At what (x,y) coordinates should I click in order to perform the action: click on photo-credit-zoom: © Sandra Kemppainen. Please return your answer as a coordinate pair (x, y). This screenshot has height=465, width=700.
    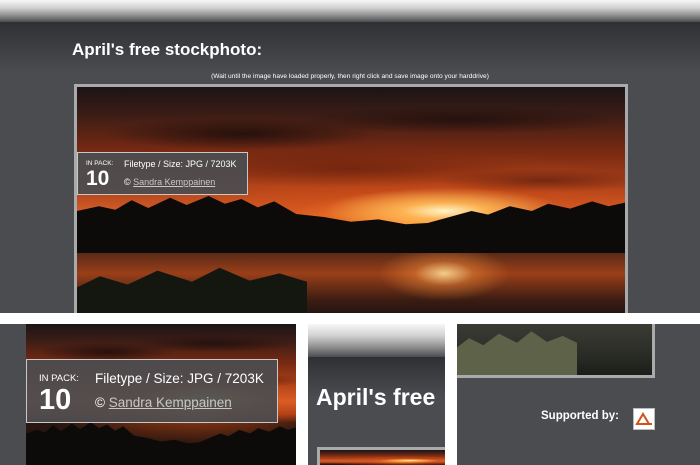
    Looking at the image, I should click on (163, 402).